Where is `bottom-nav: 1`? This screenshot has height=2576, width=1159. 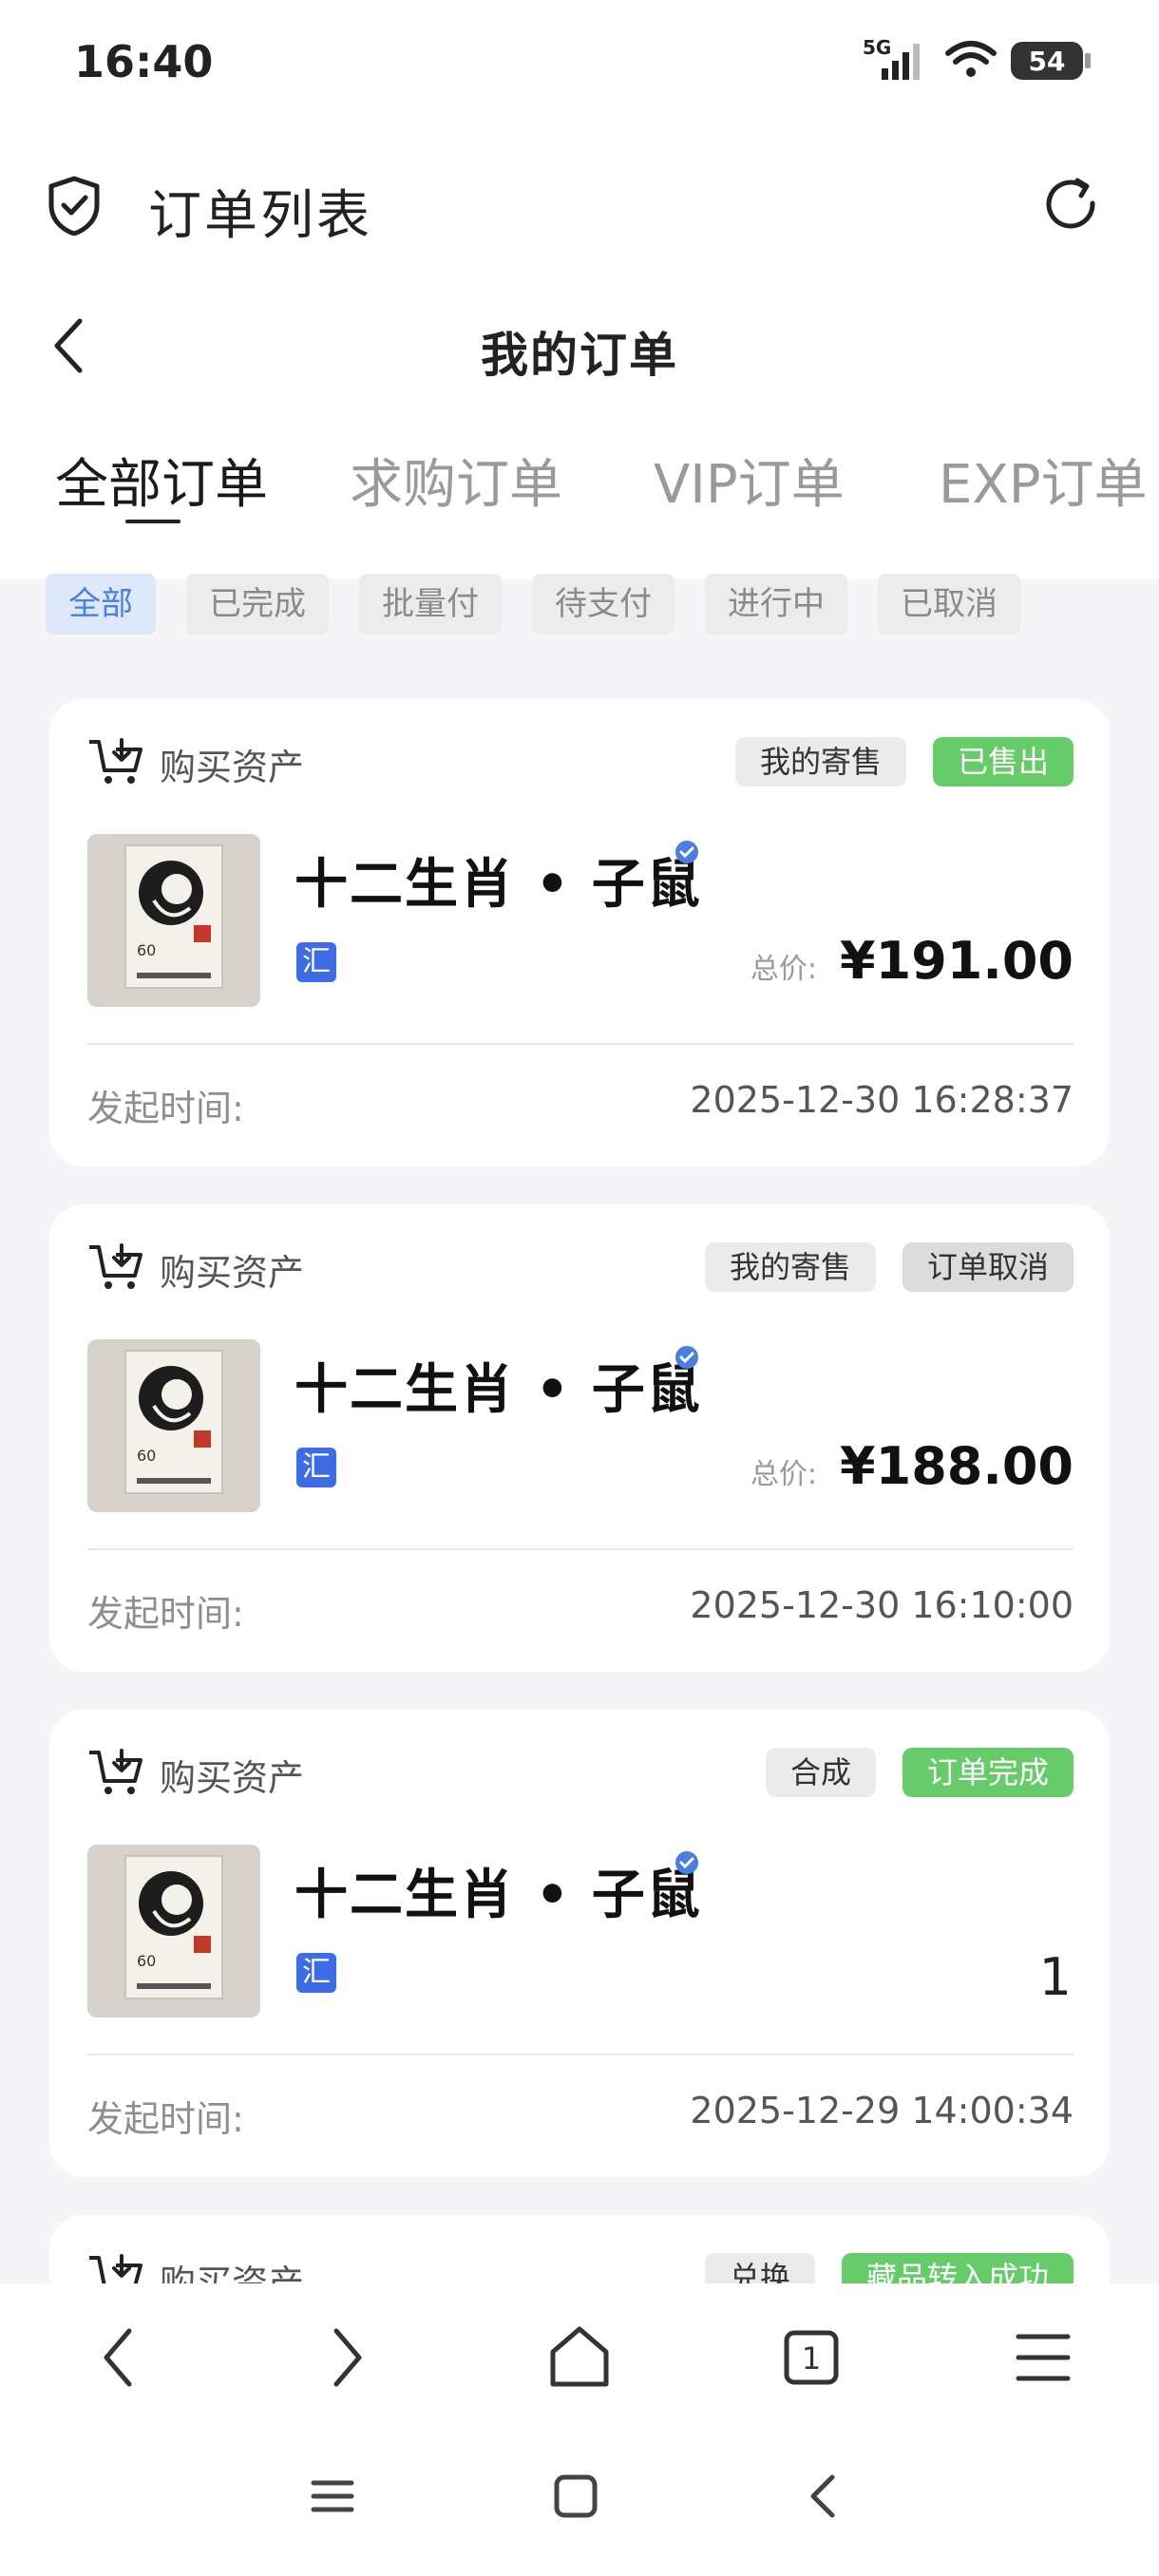
bottom-nav: 1 is located at coordinates (579, 2429).